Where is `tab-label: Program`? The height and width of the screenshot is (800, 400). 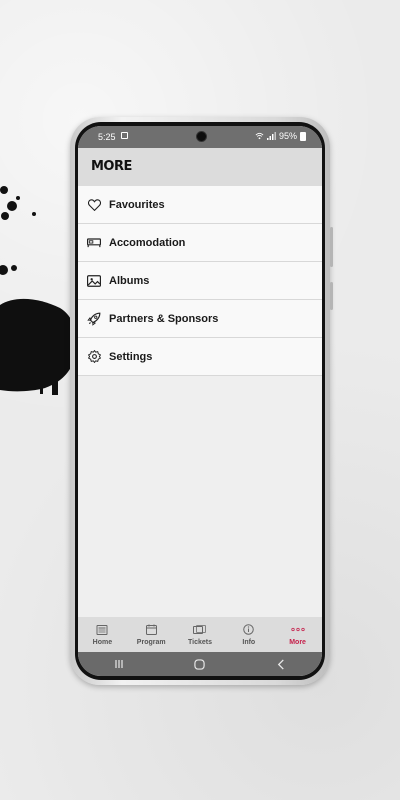
tab-label: Program is located at coordinates (151, 642).